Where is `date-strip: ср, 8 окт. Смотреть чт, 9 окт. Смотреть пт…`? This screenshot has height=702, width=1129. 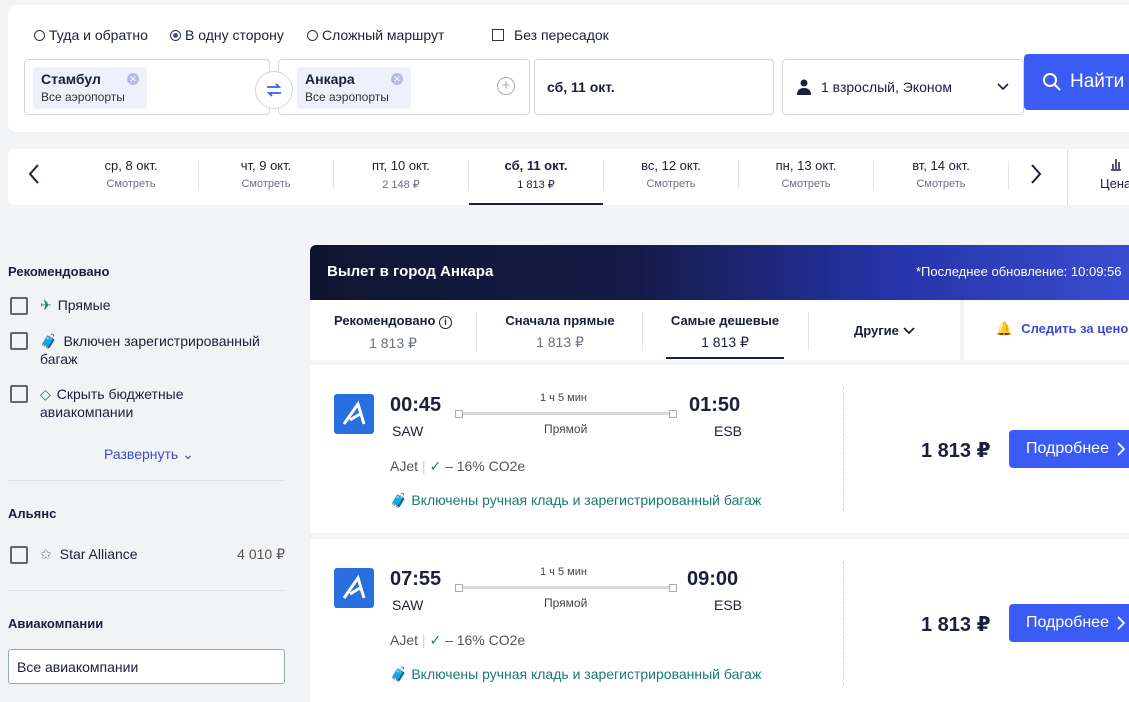 date-strip: ср, 8 окт. Смотреть чт, 9 окт. Смотреть пт… is located at coordinates (568, 177).